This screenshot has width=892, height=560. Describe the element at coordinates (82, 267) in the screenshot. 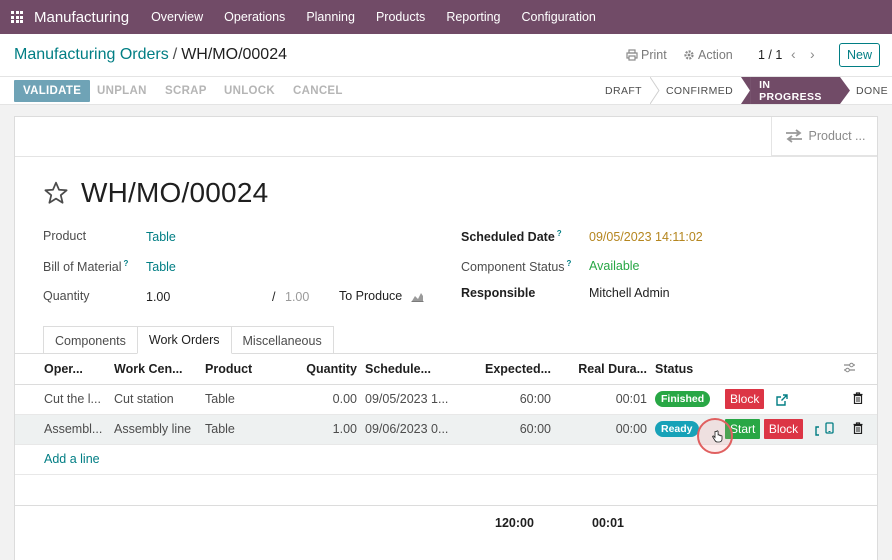

I see `bom-label-text: Bill of Material` at that location.